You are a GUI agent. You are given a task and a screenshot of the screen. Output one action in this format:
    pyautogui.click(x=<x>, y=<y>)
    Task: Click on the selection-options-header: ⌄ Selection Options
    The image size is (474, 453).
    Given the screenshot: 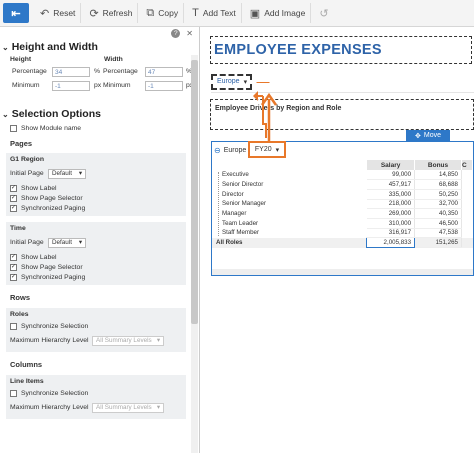 What is the action you would take?
    pyautogui.click(x=99, y=114)
    